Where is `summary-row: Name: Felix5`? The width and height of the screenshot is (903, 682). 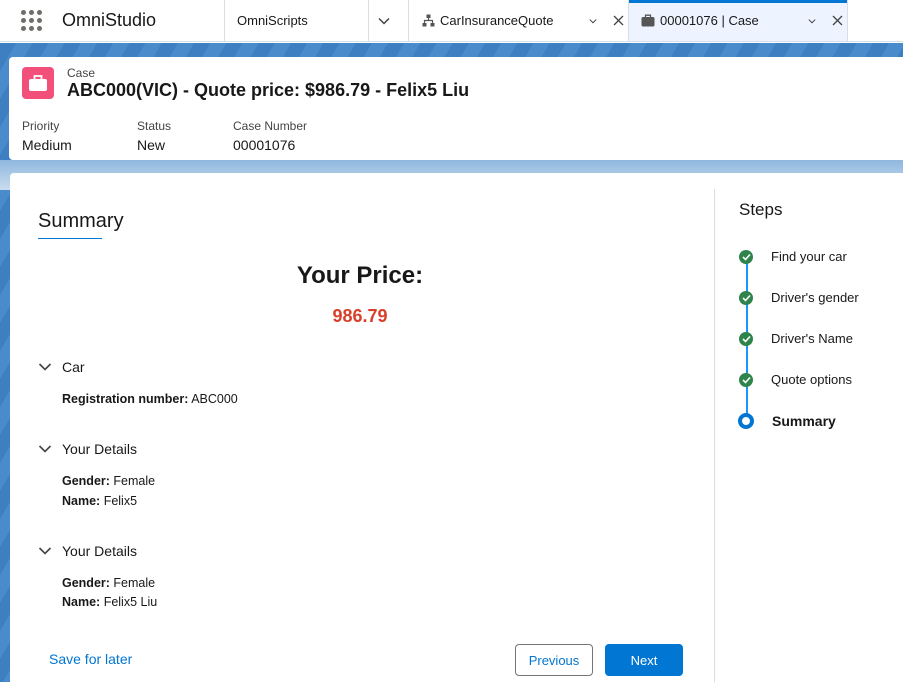
summary-row: Name: Felix5 is located at coordinates (99, 501).